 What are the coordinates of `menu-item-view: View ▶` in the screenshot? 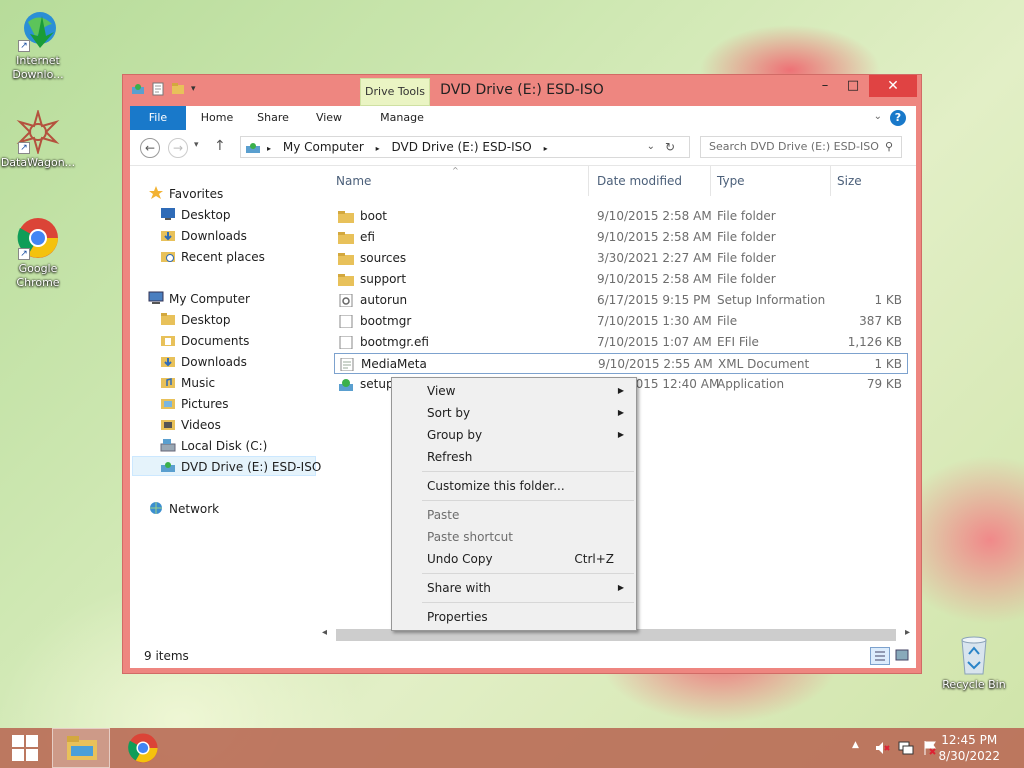 It's located at (514, 391).